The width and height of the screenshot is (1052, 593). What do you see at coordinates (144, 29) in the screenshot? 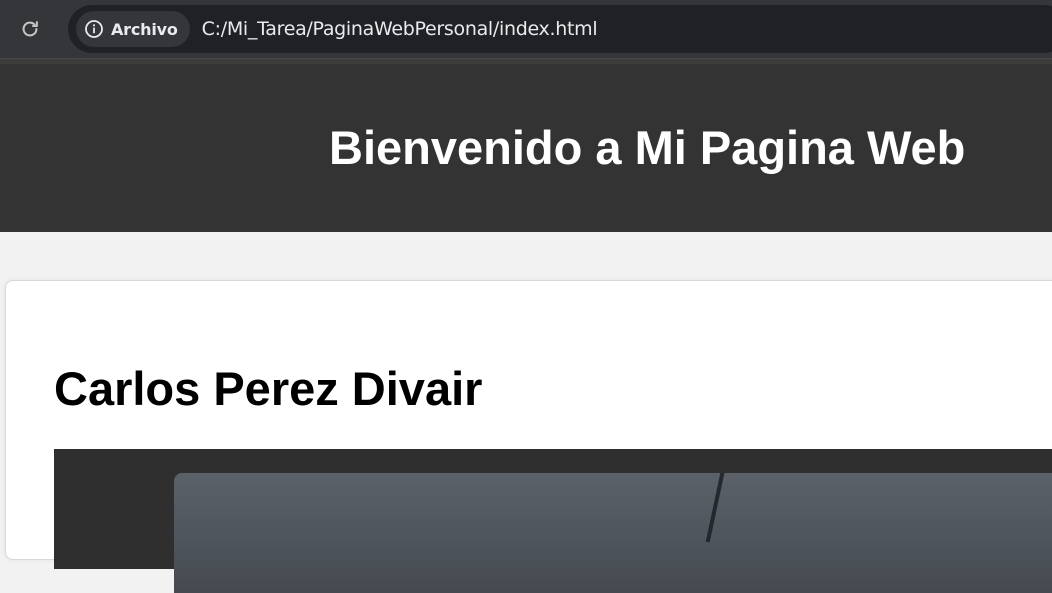
I see `site-chip-label: Archivo` at bounding box center [144, 29].